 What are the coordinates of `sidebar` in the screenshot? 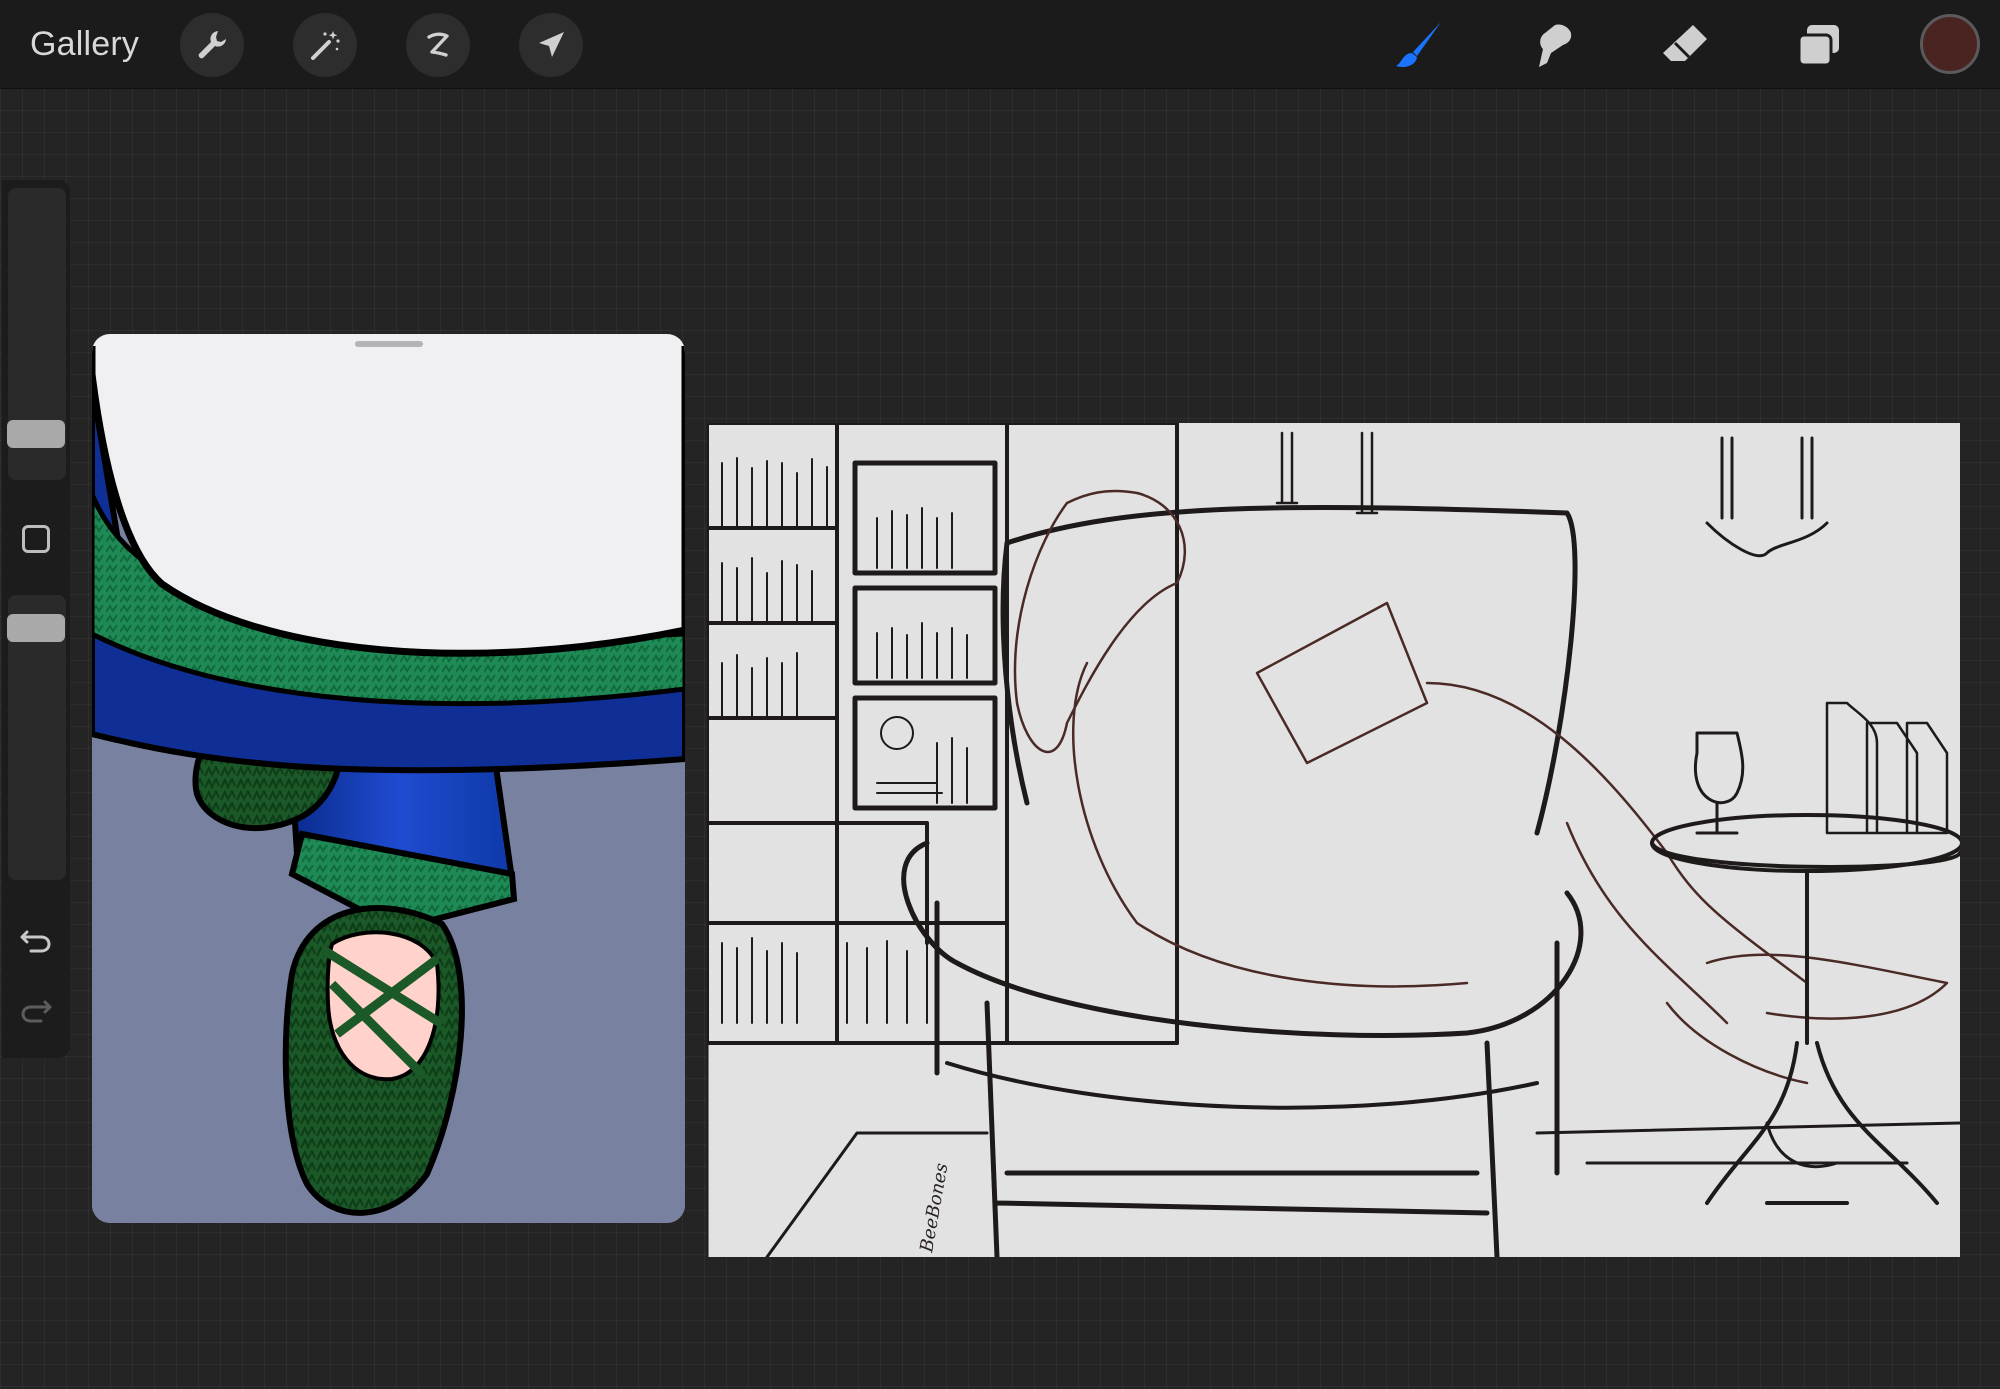 It's located at (36, 619).